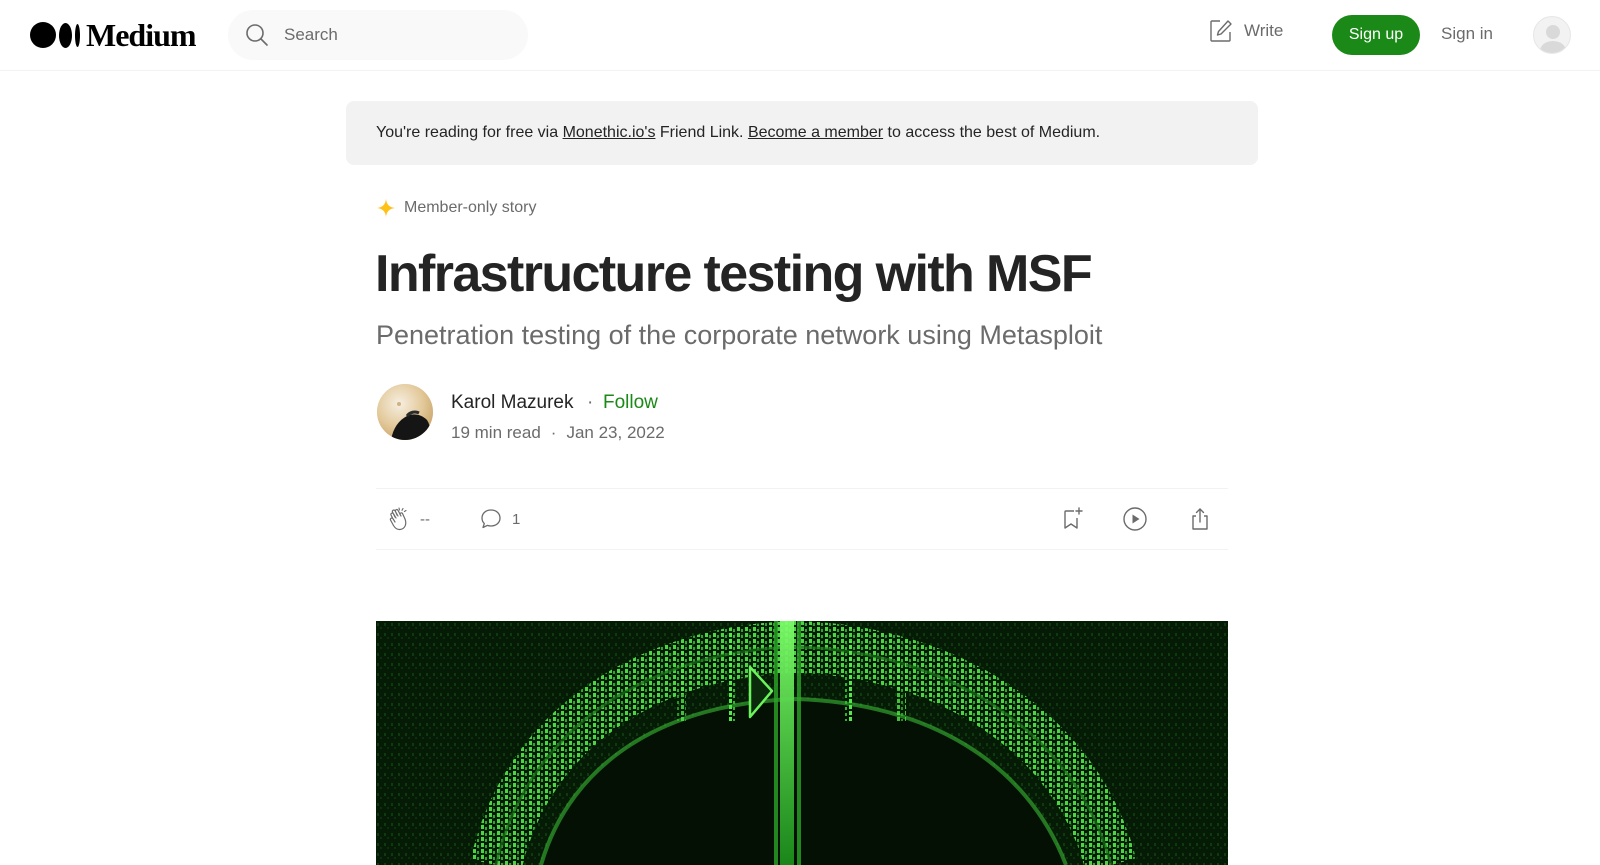 This screenshot has height=865, width=1600. Describe the element at coordinates (491, 519) in the screenshot. I see `comment-icon` at that location.